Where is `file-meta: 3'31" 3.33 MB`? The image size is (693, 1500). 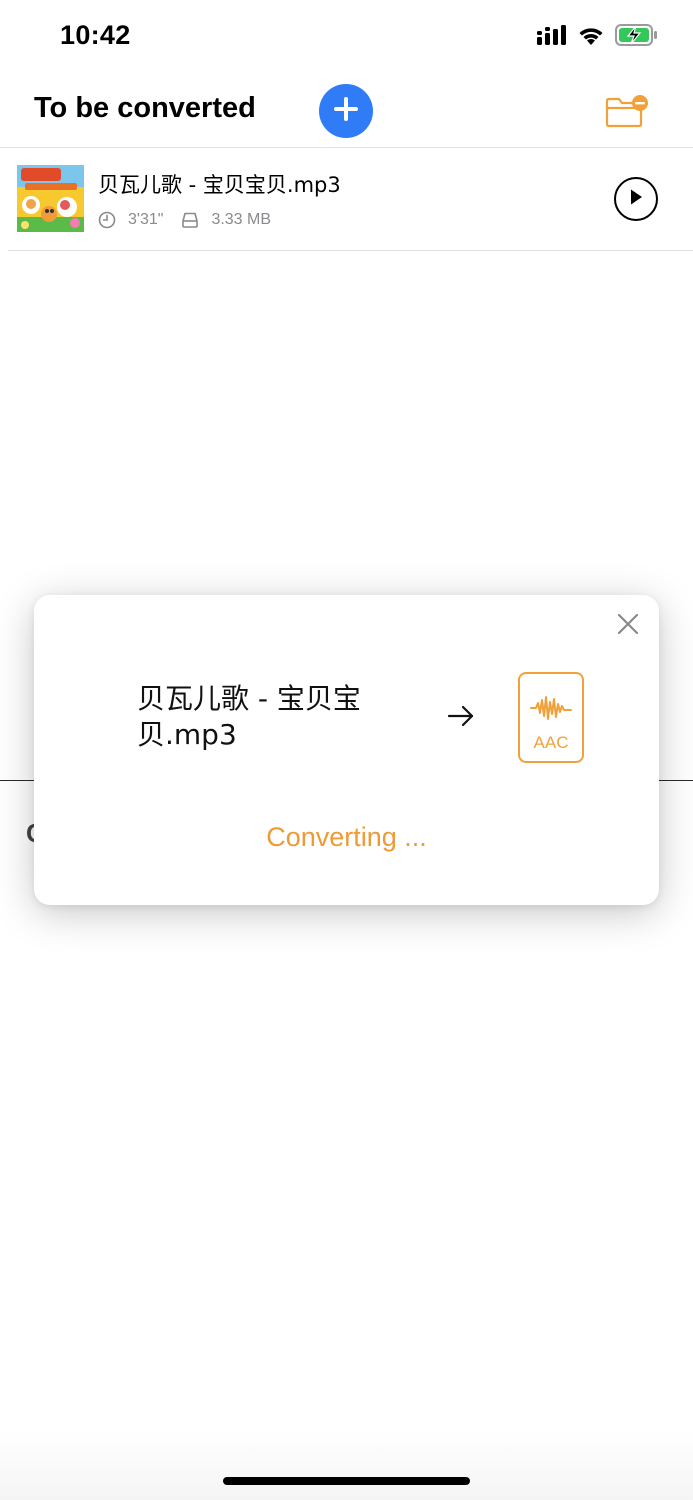 file-meta: 3'31" 3.33 MB is located at coordinates (184, 220).